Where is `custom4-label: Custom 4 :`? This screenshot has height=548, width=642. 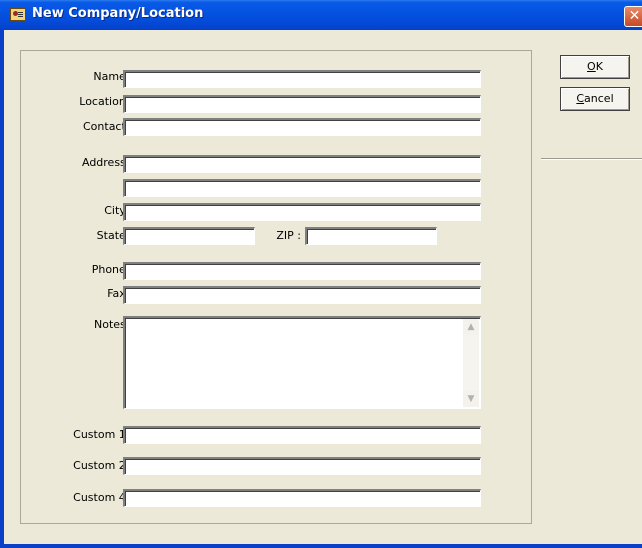 custom4-label: Custom 4 : is located at coordinates (103, 497).